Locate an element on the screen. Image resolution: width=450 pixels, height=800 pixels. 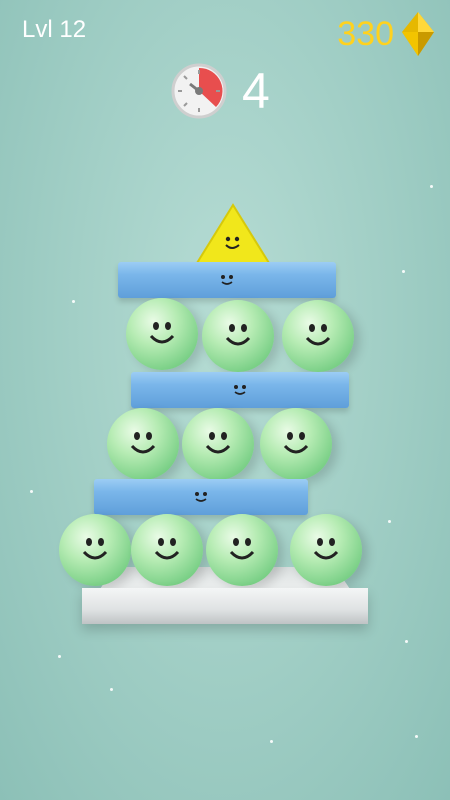
triangle-block is located at coordinates (233, 234).